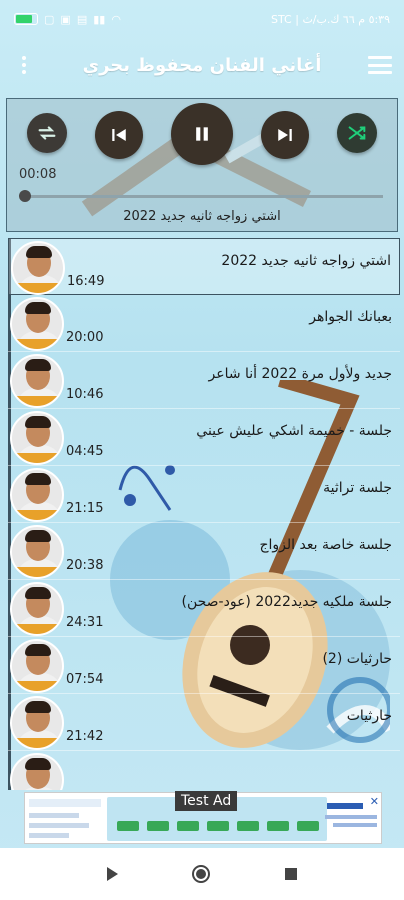 The image size is (404, 900). Describe the element at coordinates (26, 19) in the screenshot. I see `battery-icon` at that location.